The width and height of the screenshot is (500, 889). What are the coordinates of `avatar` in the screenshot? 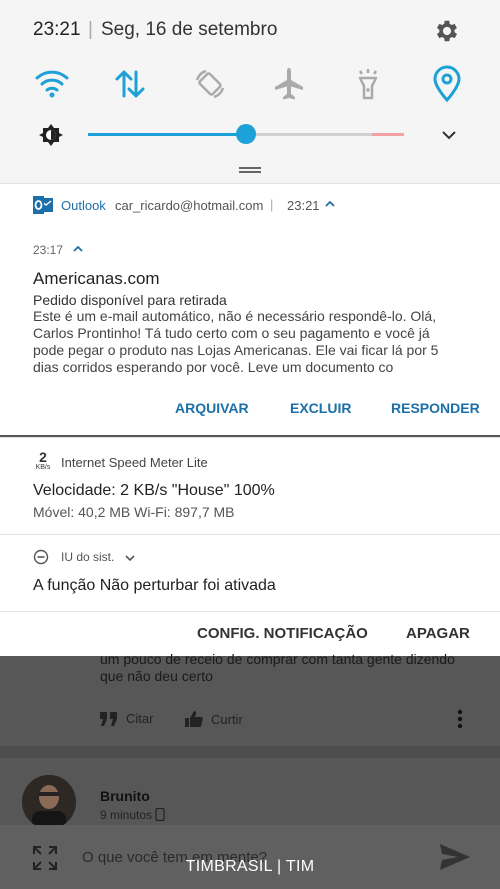 It's located at (49, 802).